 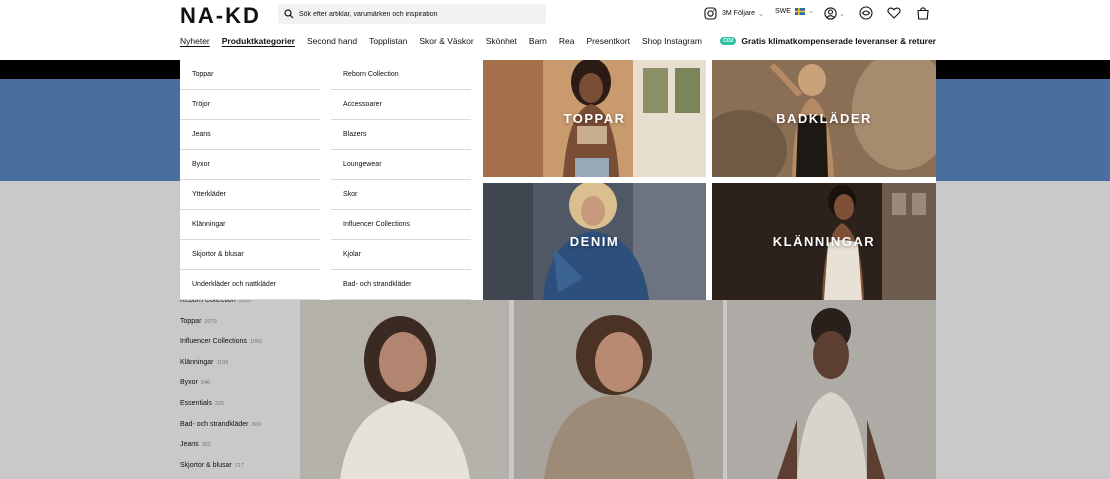 What do you see at coordinates (728, 41) in the screenshot?
I see `co2-badge-icon: CO2` at bounding box center [728, 41].